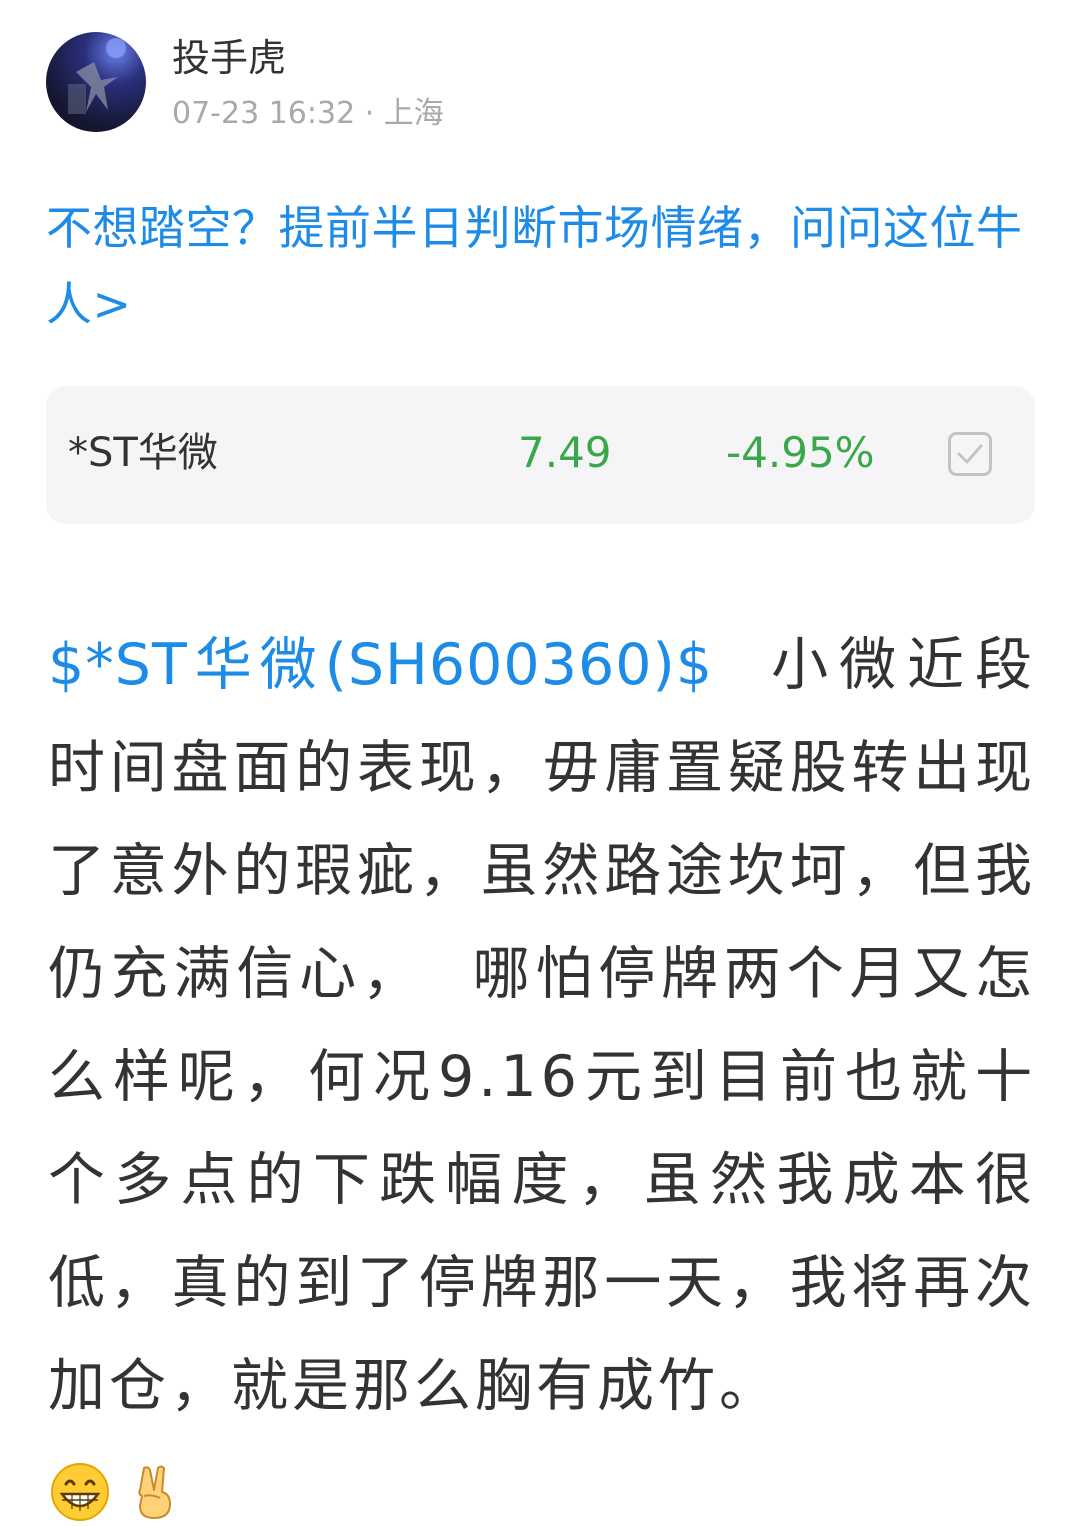 The image size is (1080, 1526). I want to click on stock-card: *ST华微 7.49 -4.95%, so click(540, 455).